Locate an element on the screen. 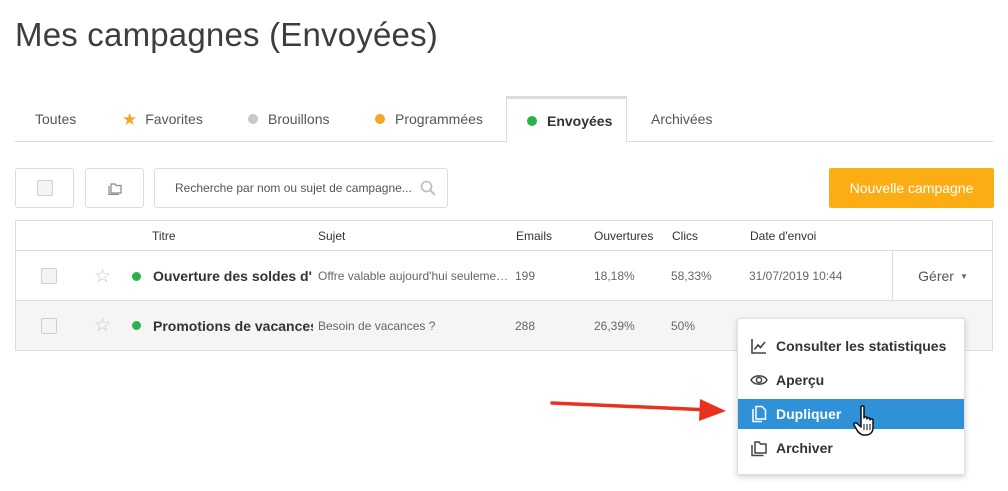 This screenshot has width=1008, height=491. chart-icon is located at coordinates (758, 346).